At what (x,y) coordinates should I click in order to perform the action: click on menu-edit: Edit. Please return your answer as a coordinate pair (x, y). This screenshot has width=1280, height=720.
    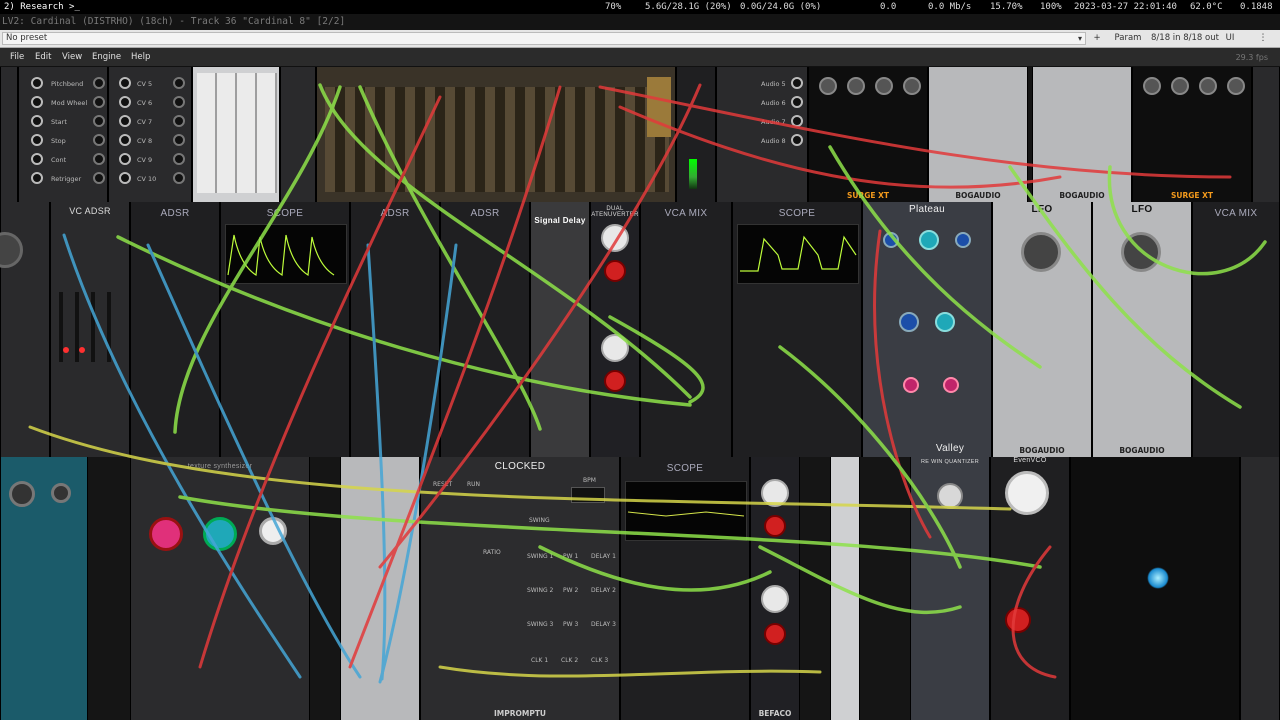
    Looking at the image, I should click on (43, 57).